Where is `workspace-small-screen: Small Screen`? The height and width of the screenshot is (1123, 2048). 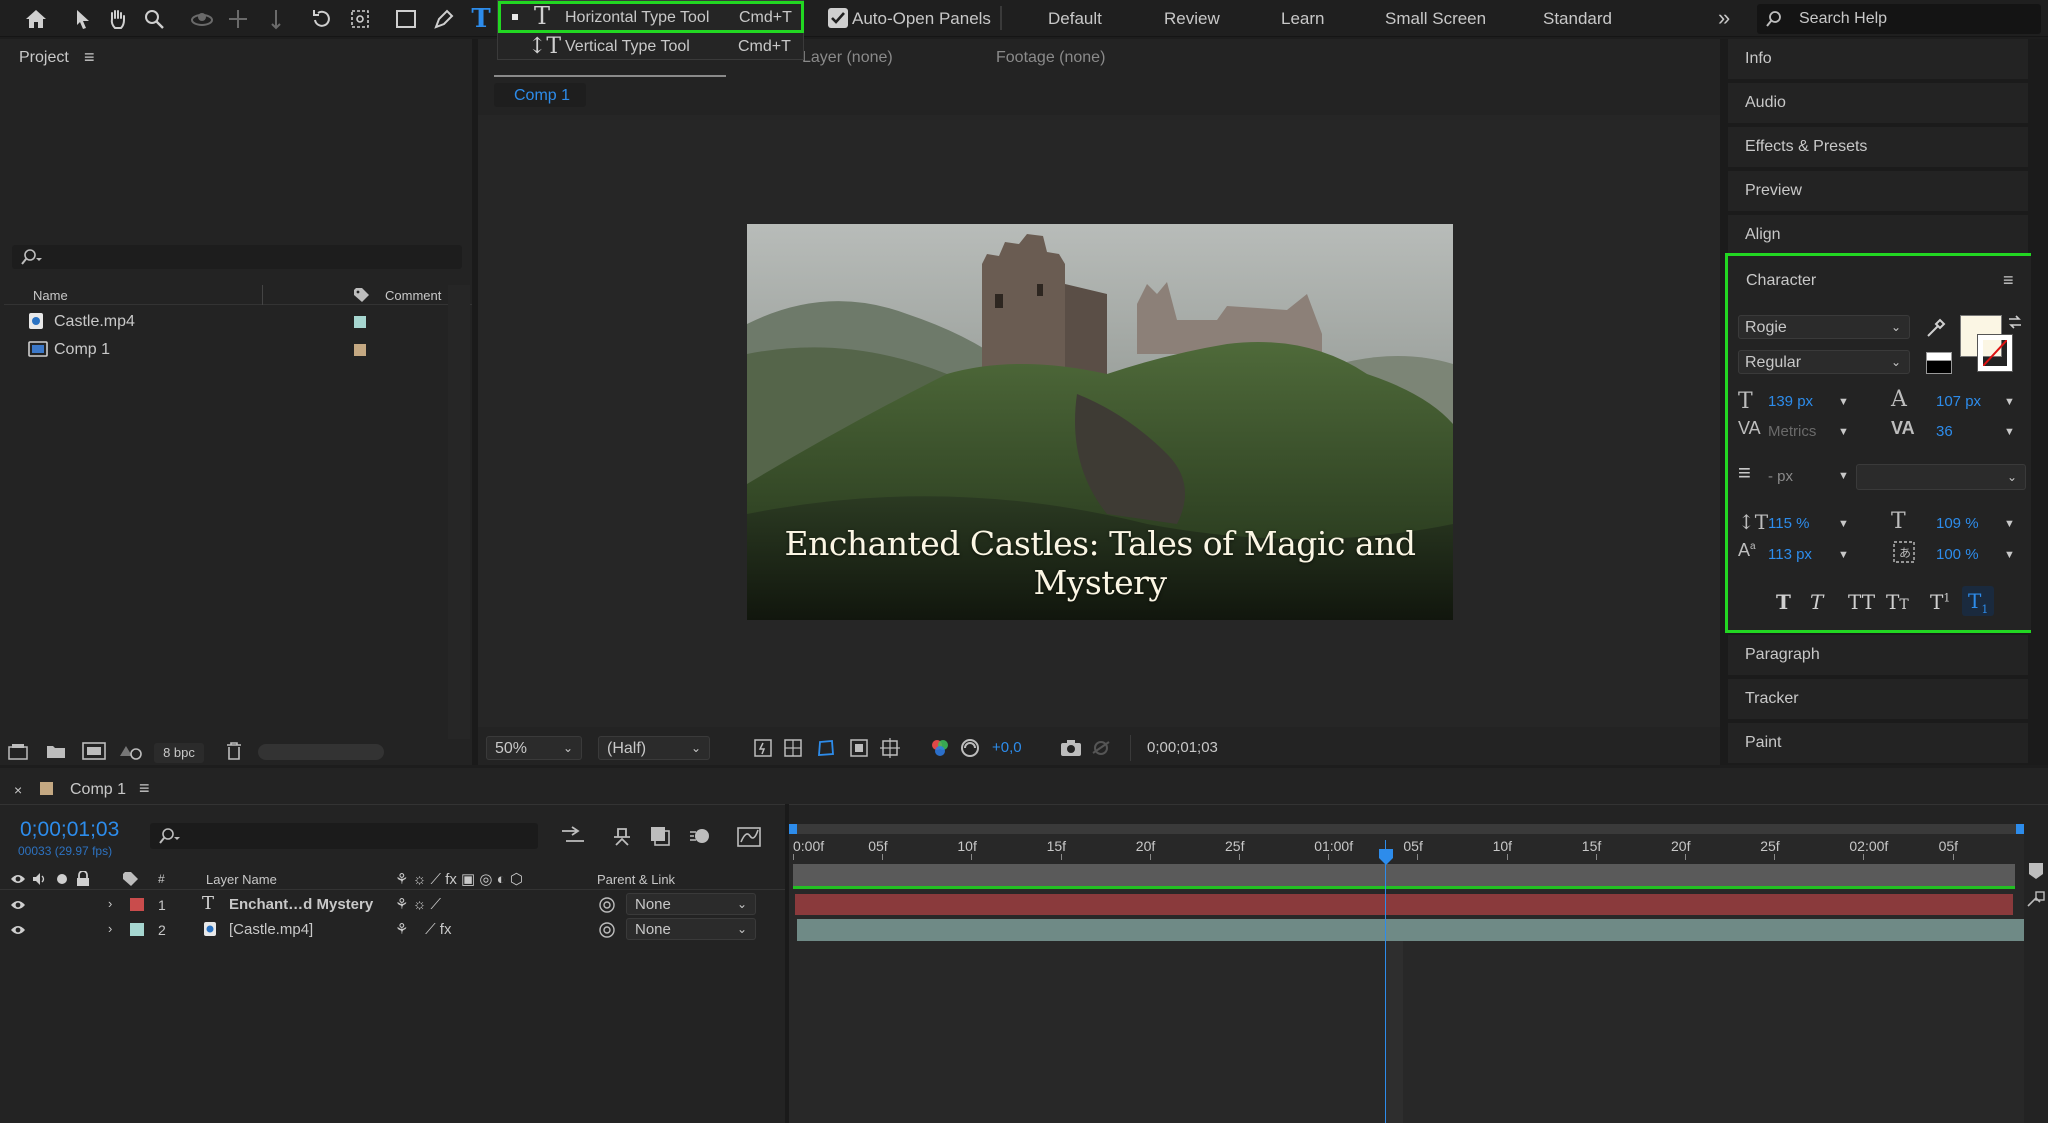
workspace-small-screen: Small Screen is located at coordinates (1435, 19).